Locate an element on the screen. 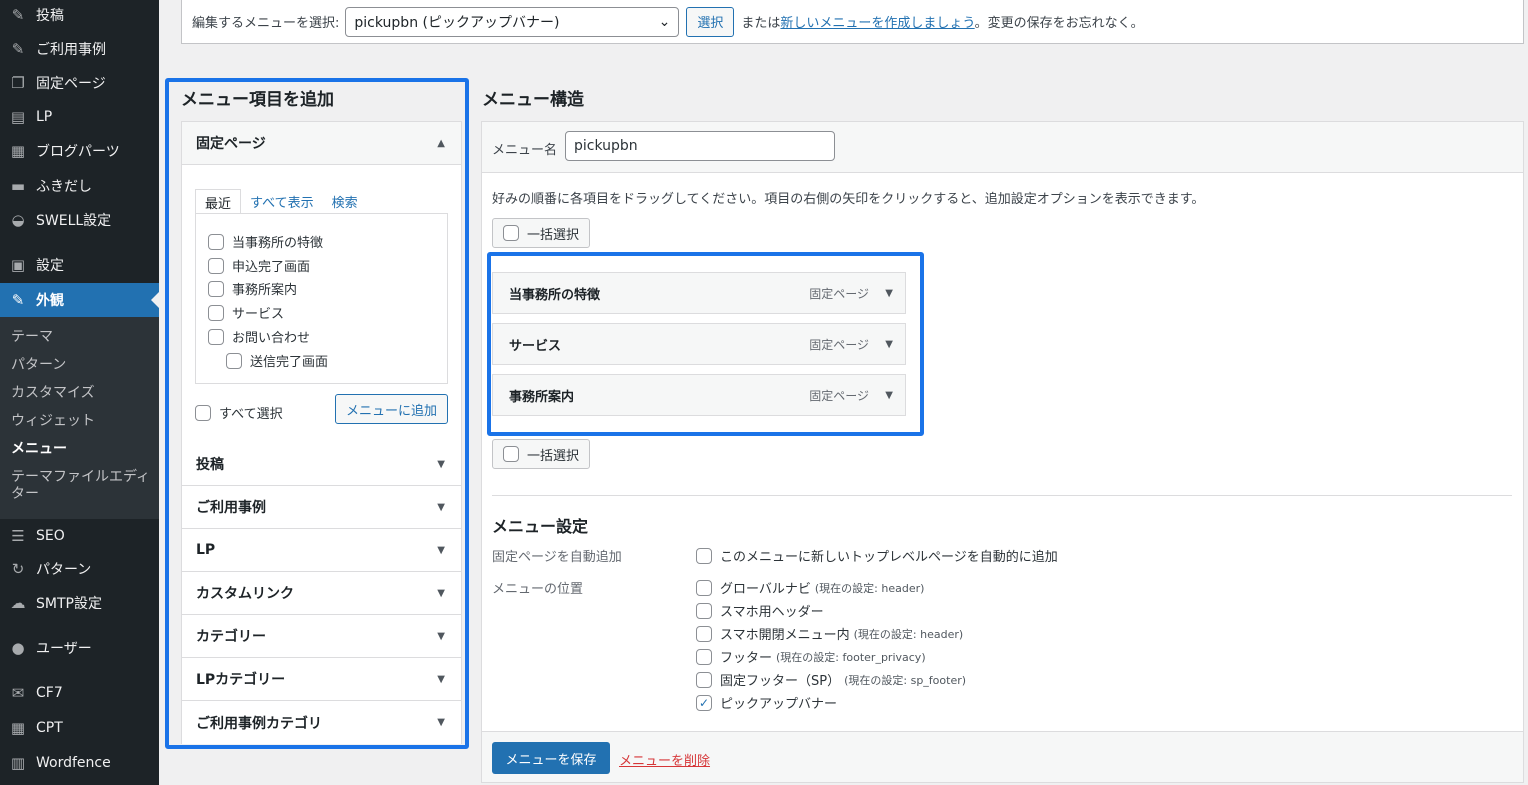 This screenshot has width=1528, height=785. menu-item: サービス 固定ページ ▼ is located at coordinates (699, 344).